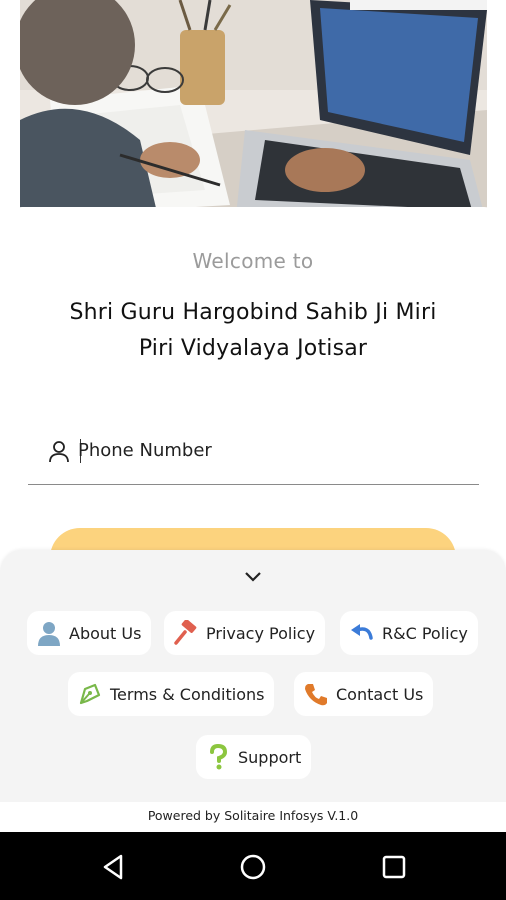  Describe the element at coordinates (186, 633) in the screenshot. I see `gavel-icon` at that location.